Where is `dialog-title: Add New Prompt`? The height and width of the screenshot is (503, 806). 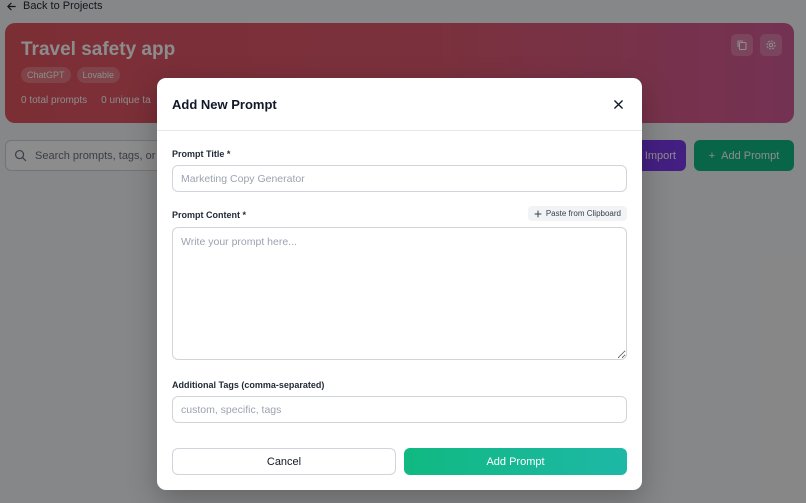 dialog-title: Add New Prompt is located at coordinates (224, 104).